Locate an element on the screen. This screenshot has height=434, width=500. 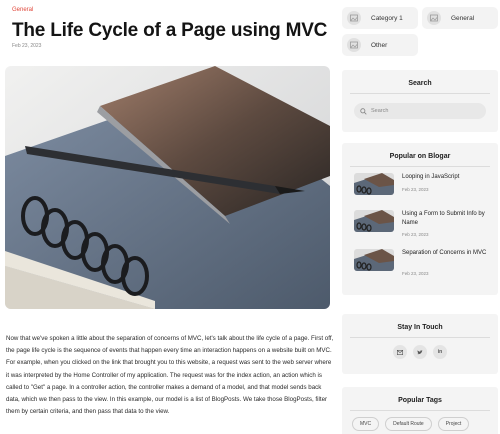
category-chip-category-1: Category 1 is located at coordinates (380, 18).